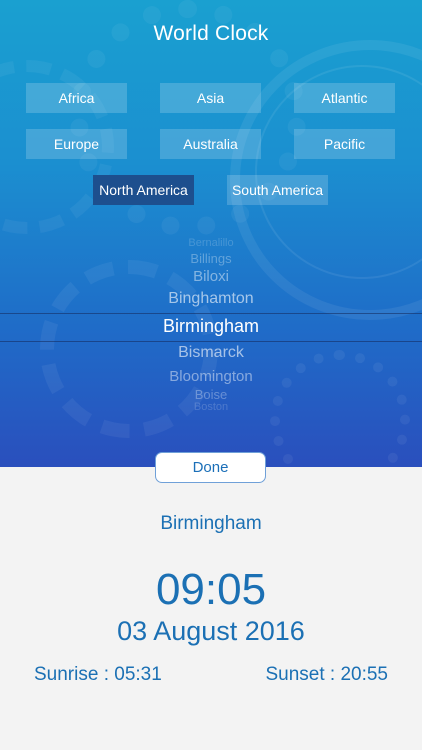 The image size is (422, 750). Describe the element at coordinates (211, 243) in the screenshot. I see `picker-item: Bernalillo` at that location.